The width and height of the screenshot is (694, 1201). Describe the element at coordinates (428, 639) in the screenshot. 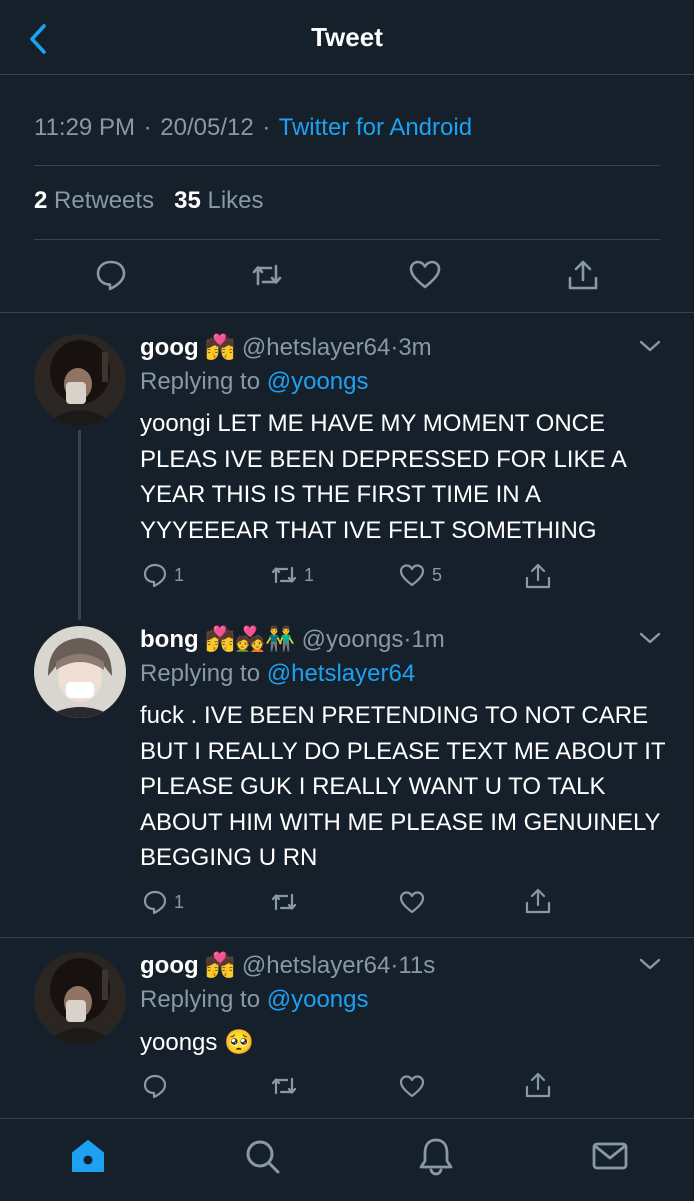

I see `reply-time: 1m` at that location.